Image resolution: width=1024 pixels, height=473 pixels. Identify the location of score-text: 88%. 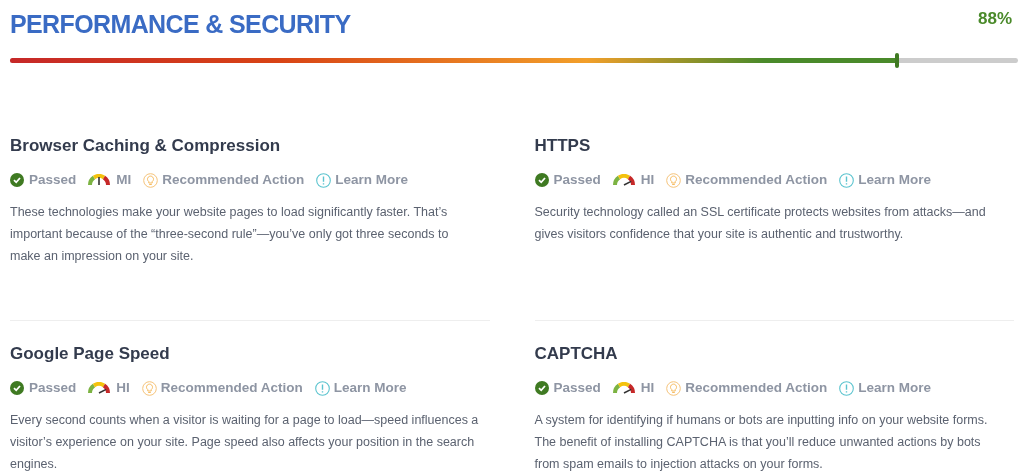
(994, 19).